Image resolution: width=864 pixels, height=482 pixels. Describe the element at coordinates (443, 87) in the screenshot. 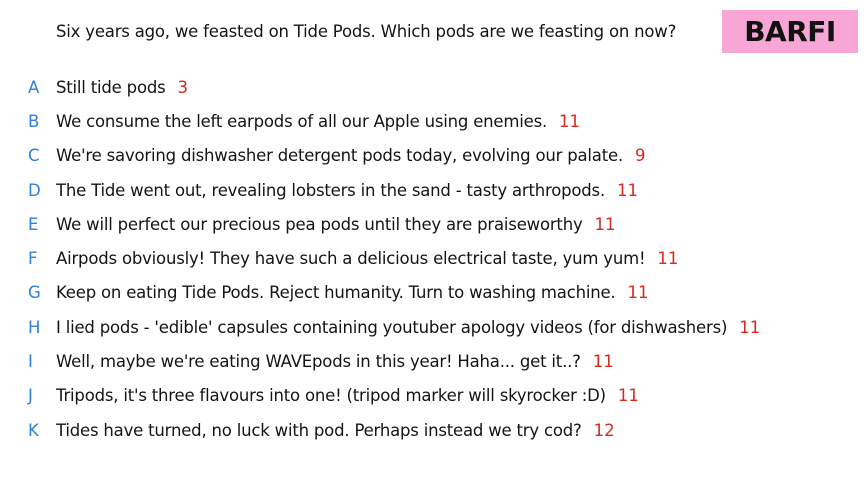

I see `option-a: A Still tide pods 3` at that location.